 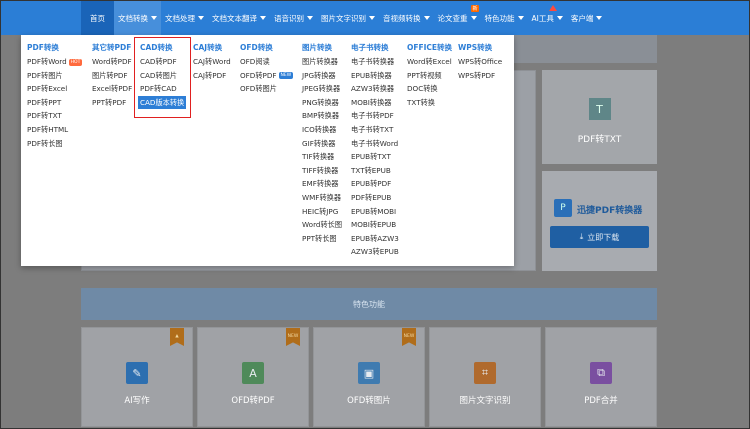 I want to click on nav-client: 客户端, so click(x=587, y=18).